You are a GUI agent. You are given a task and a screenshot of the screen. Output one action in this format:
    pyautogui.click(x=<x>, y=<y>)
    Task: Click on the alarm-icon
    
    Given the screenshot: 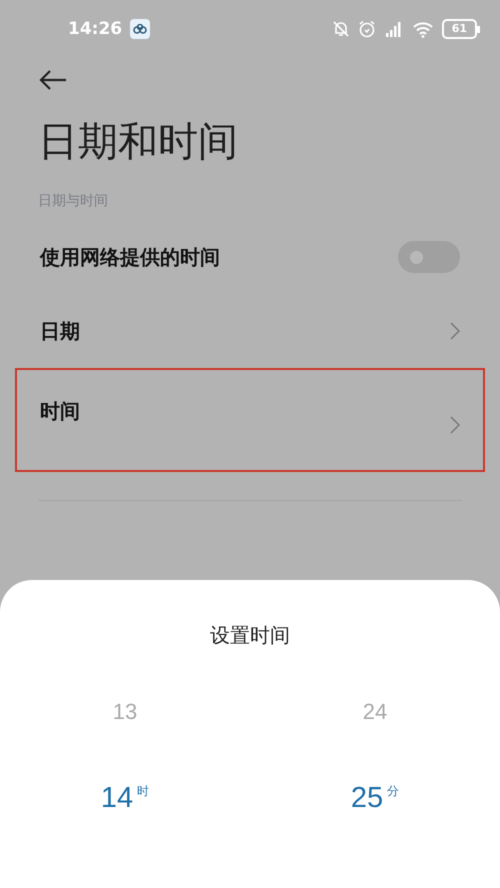 What is the action you would take?
    pyautogui.click(x=367, y=29)
    